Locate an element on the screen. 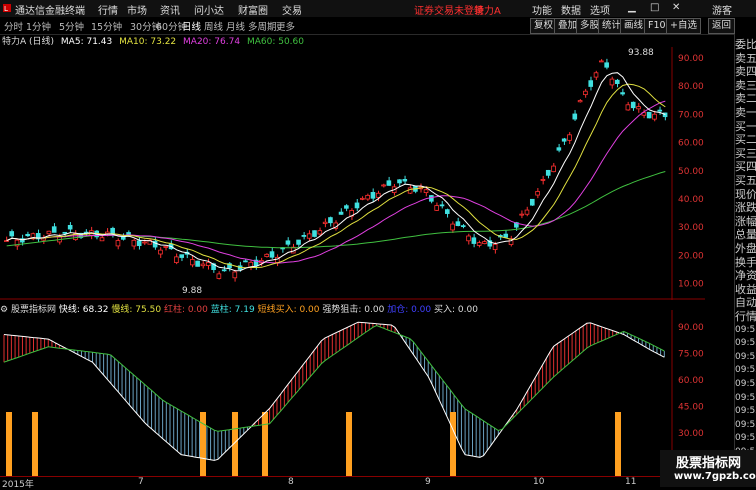 This screenshot has width=756, height=490. sidebar-item-21: 09:51 is located at coordinates (745, 330).